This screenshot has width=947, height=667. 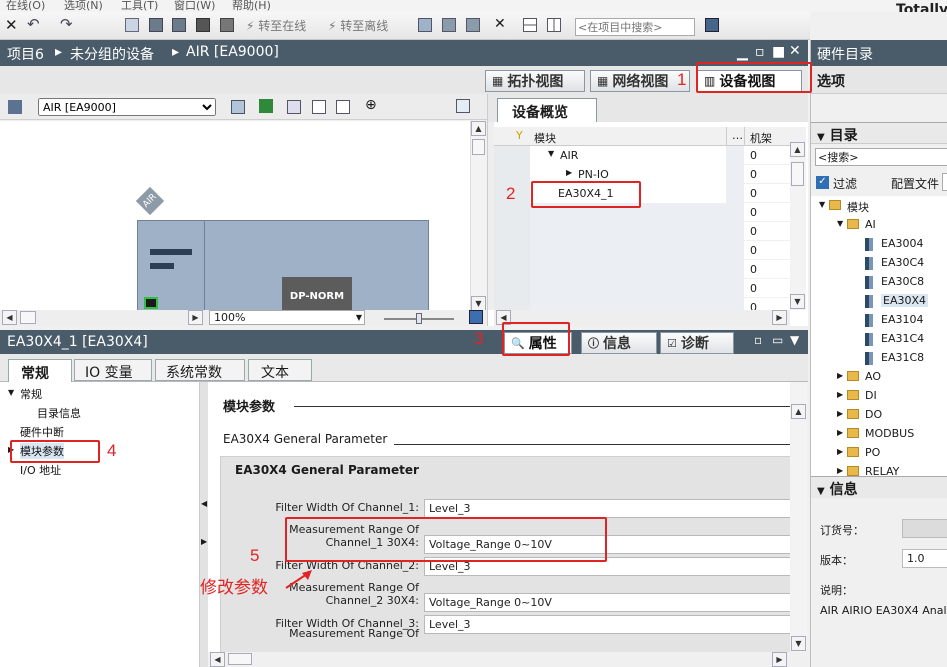 What do you see at coordinates (266, 106) in the screenshot?
I see `show-module-names-icon` at bounding box center [266, 106].